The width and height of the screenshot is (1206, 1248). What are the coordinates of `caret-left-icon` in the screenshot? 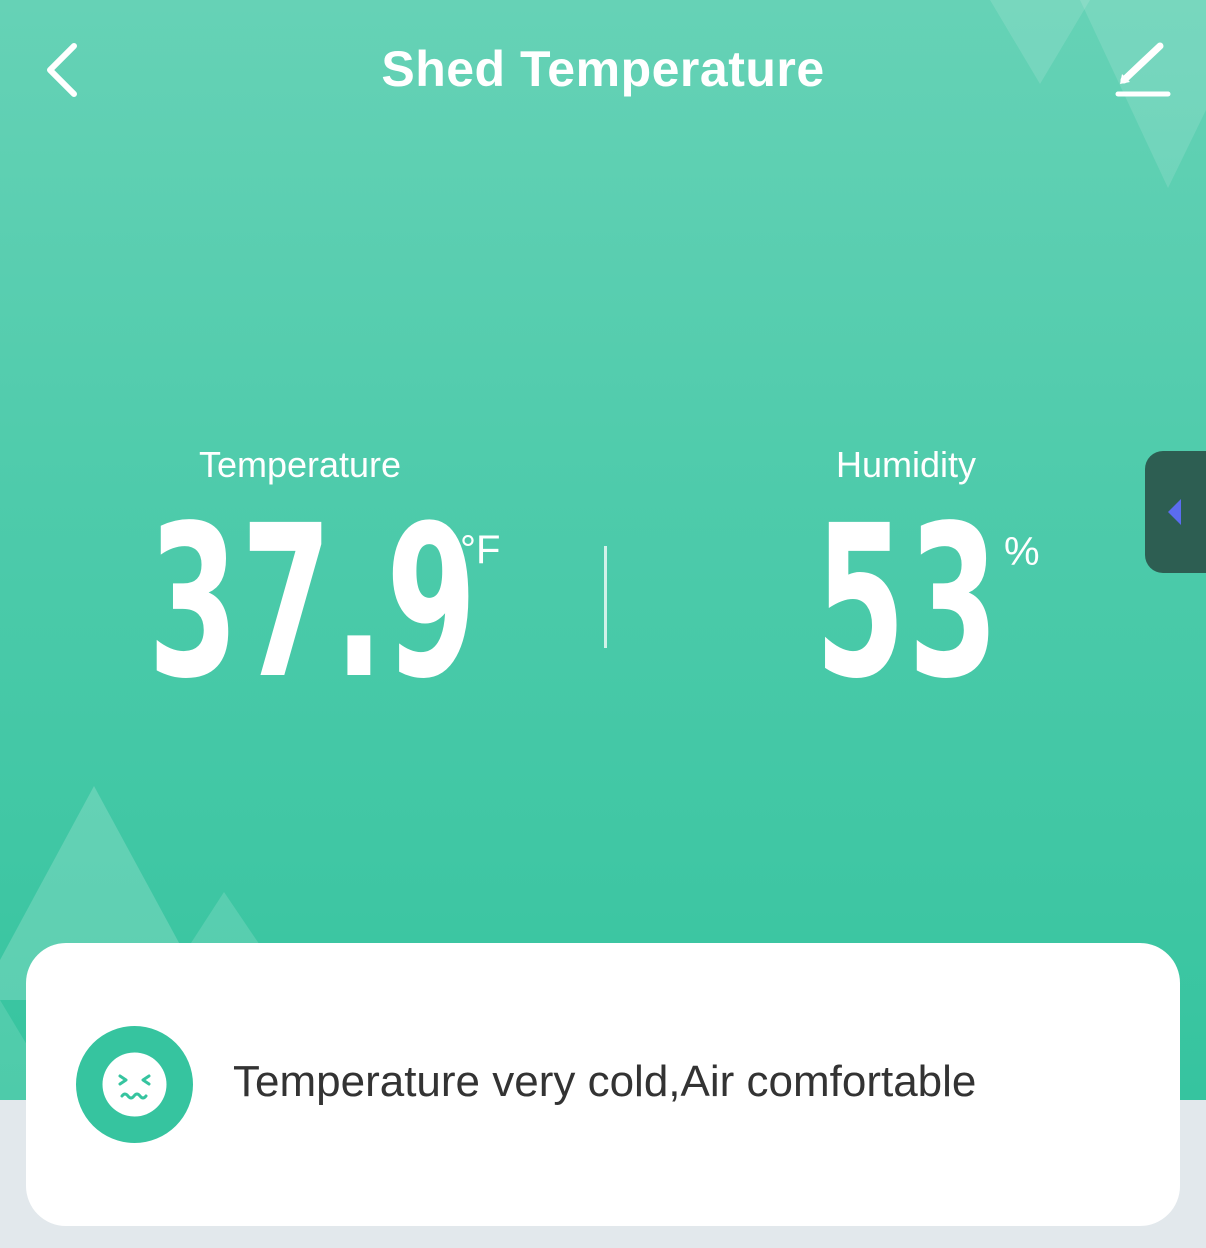 It's located at (1174, 512).